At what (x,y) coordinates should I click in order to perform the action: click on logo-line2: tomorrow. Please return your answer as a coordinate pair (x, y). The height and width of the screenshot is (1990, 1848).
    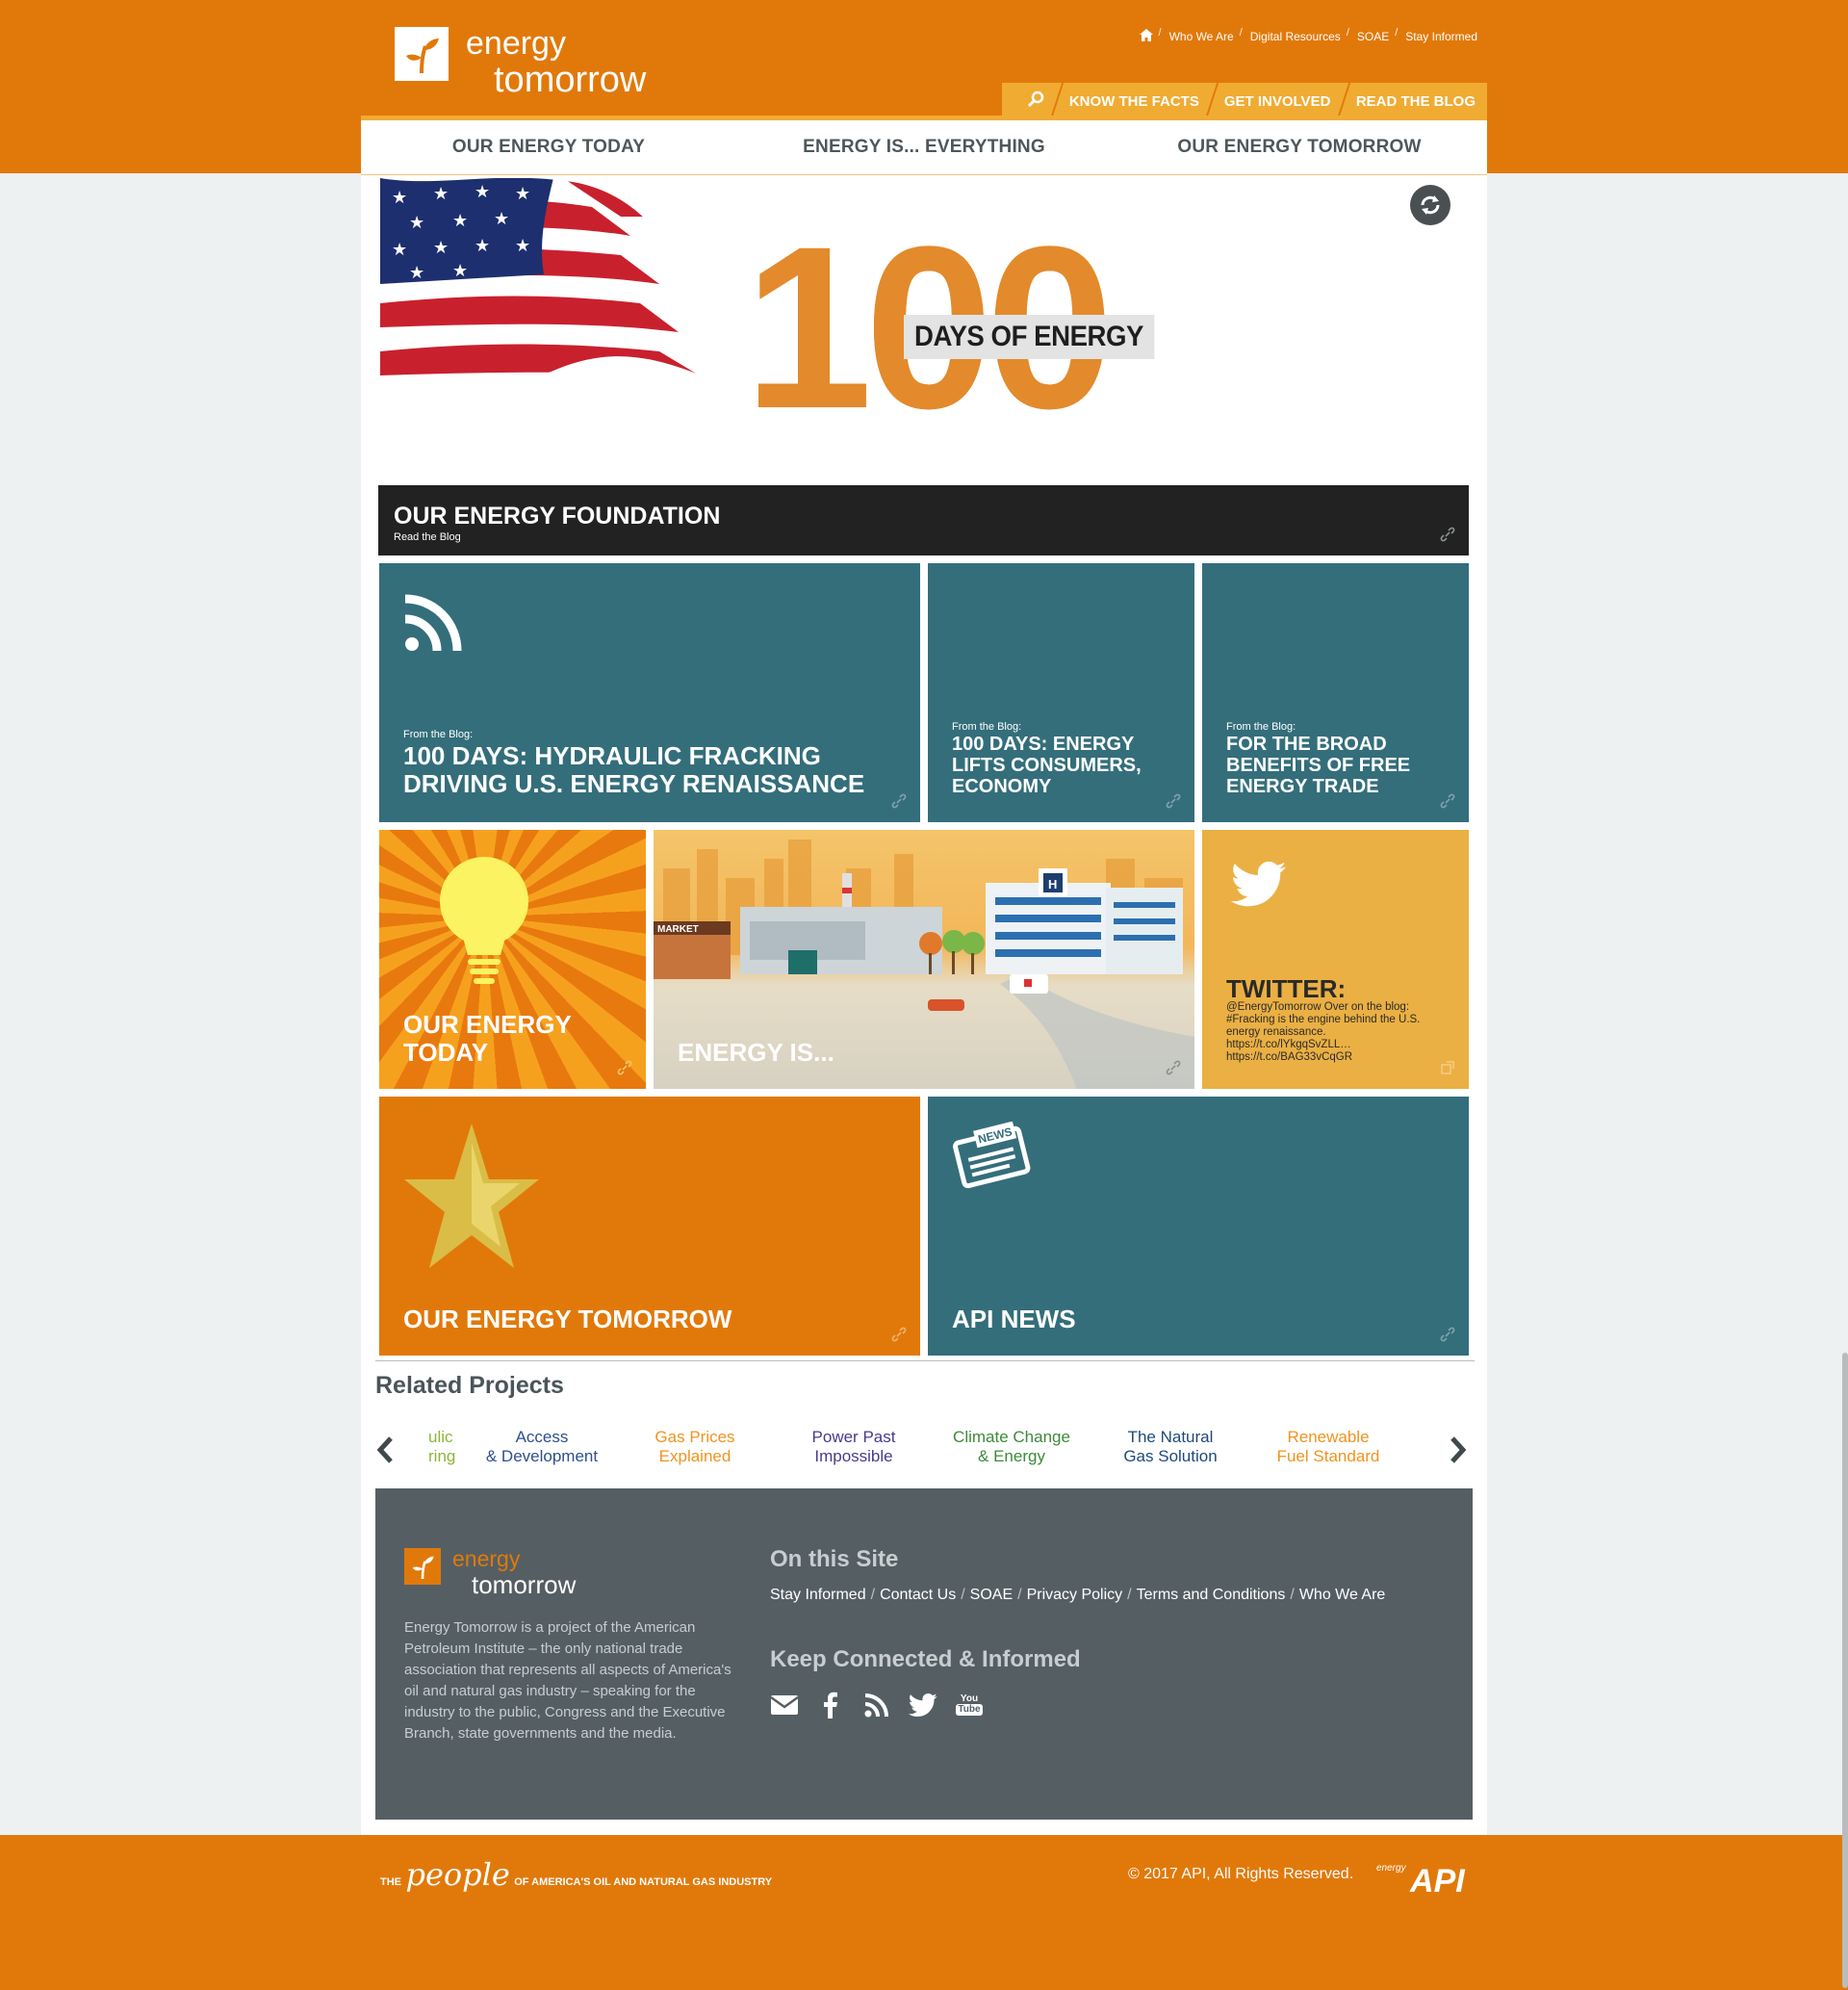
    Looking at the image, I should click on (570, 80).